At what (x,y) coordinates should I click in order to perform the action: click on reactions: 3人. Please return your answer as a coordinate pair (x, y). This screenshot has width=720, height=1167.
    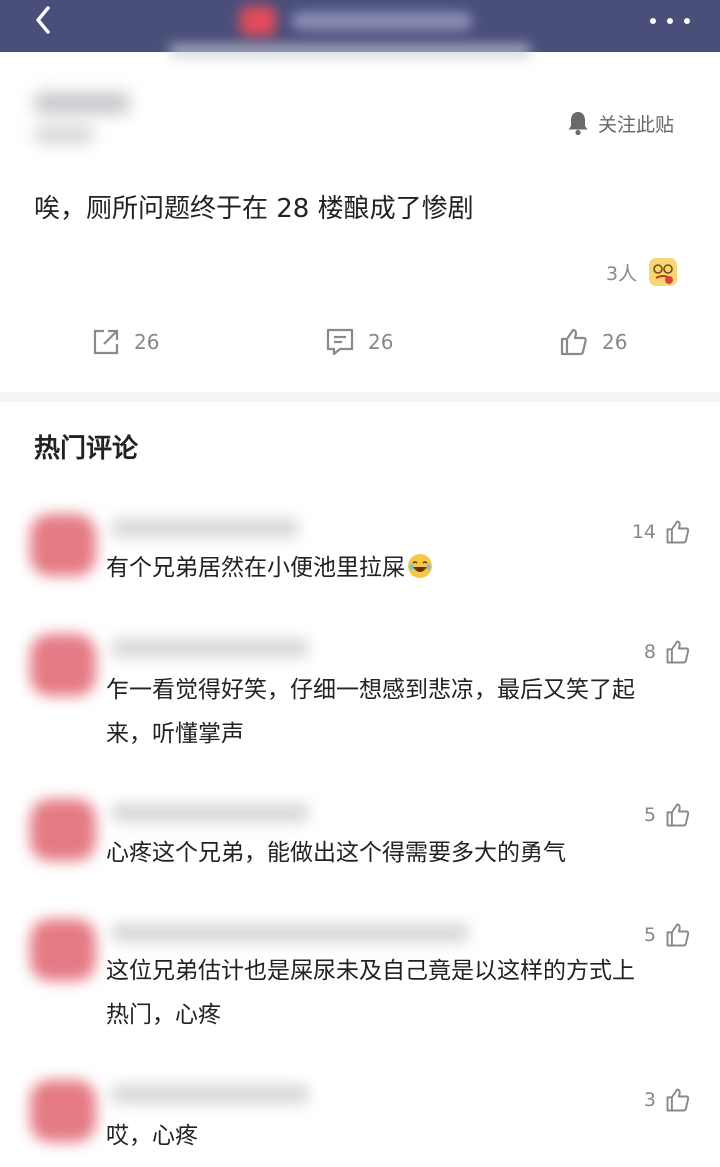
    Looking at the image, I should click on (642, 272).